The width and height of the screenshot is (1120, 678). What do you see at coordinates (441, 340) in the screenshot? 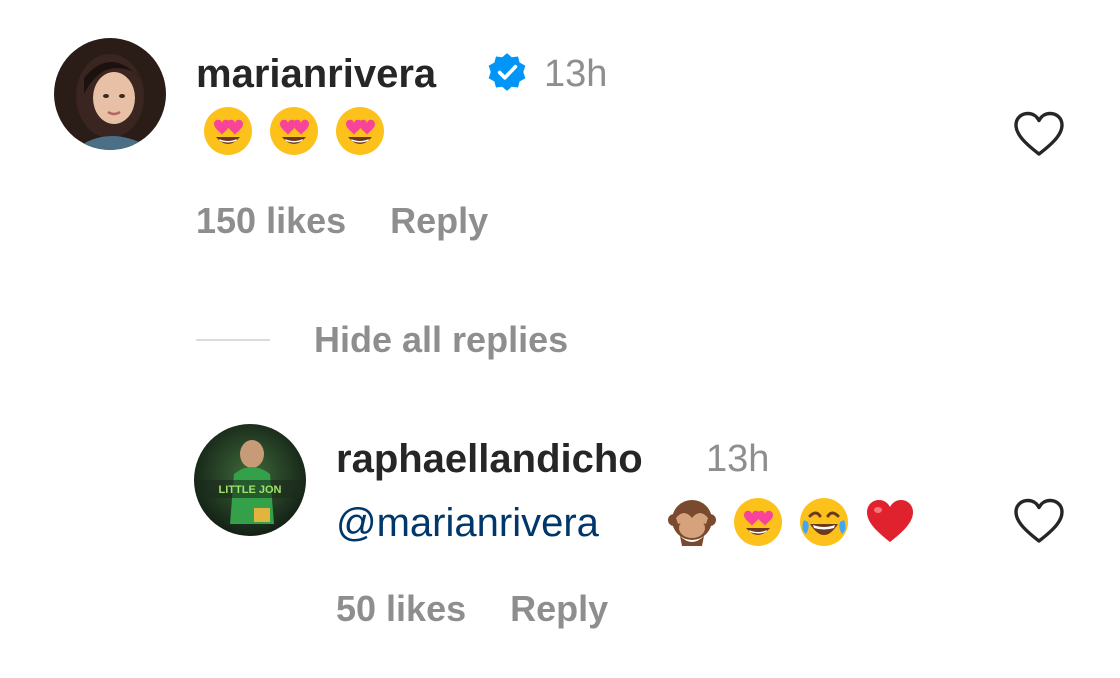
I see `hide-replies-button: Hide all replies` at bounding box center [441, 340].